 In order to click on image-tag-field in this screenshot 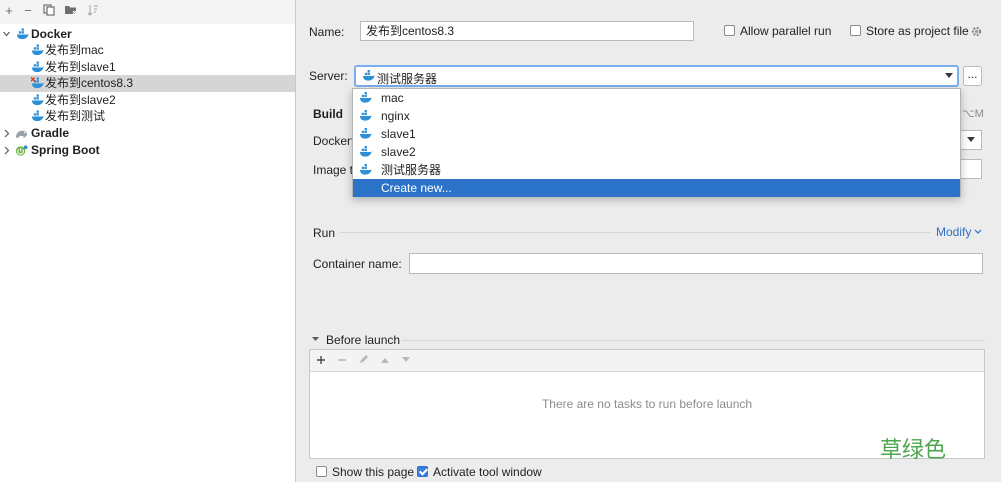, I will do `click(971, 169)`.